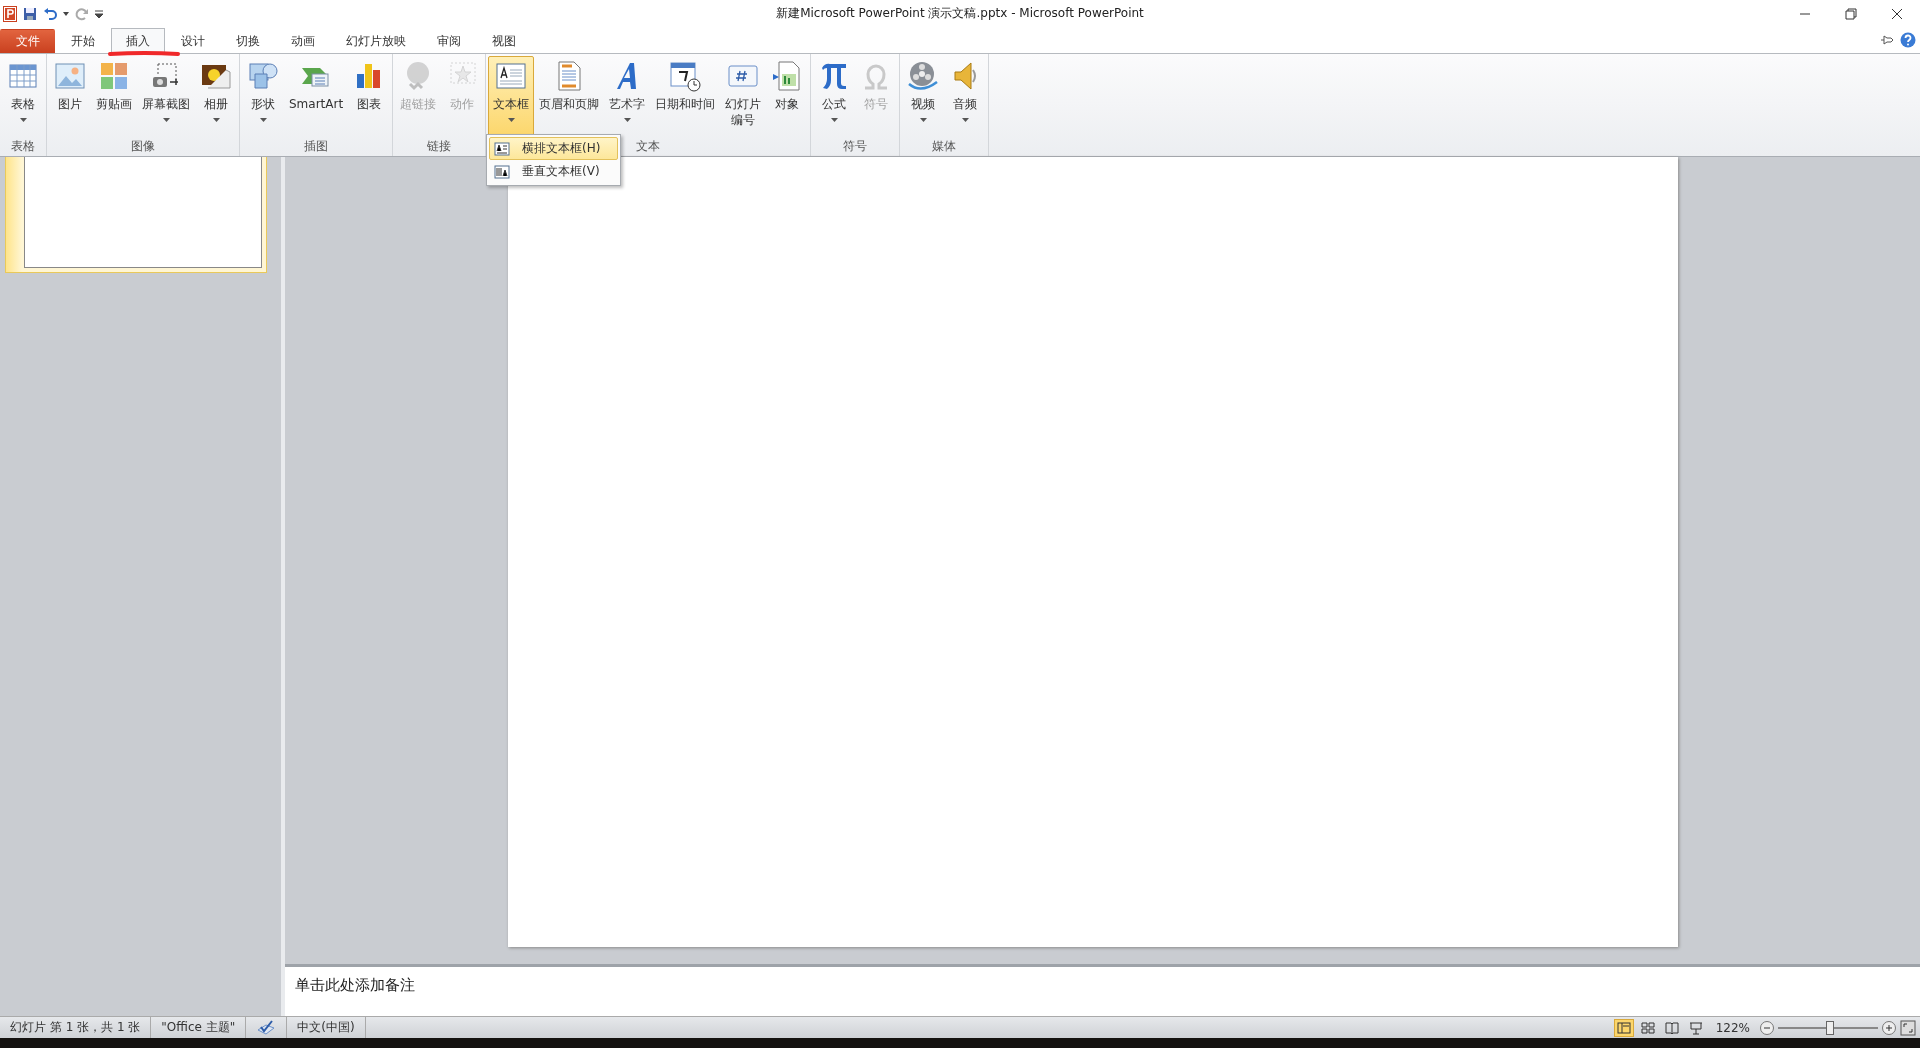 The image size is (1920, 1048). I want to click on pin-icon, so click(1887, 40).